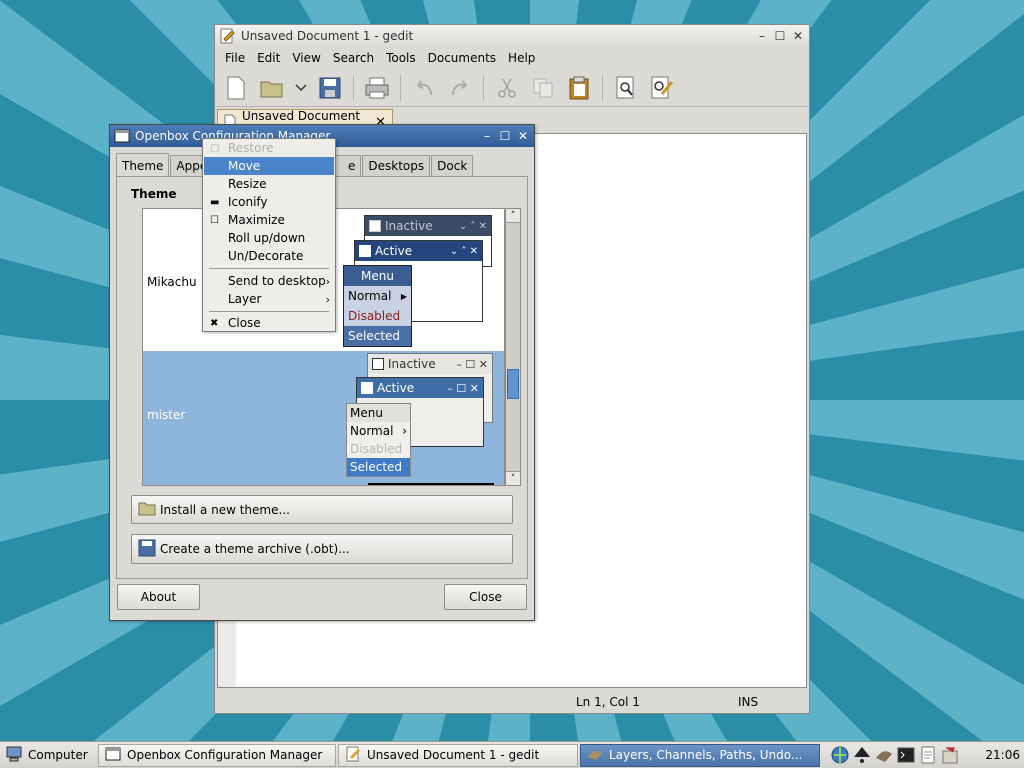  Describe the element at coordinates (269, 166) in the screenshot. I see `menu-item-move: Move` at that location.